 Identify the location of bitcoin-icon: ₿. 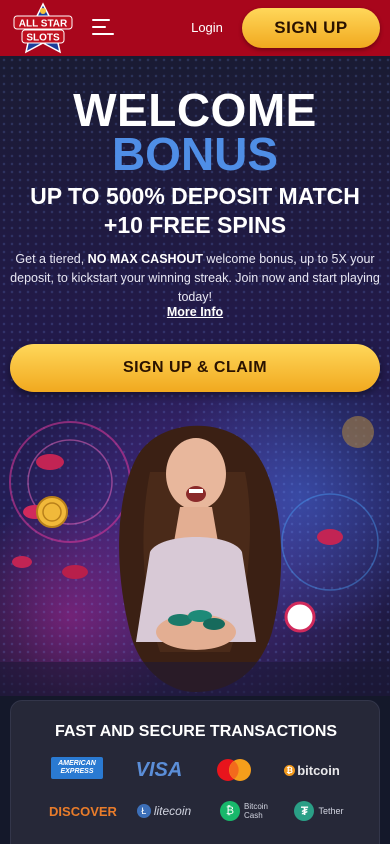
(290, 770).